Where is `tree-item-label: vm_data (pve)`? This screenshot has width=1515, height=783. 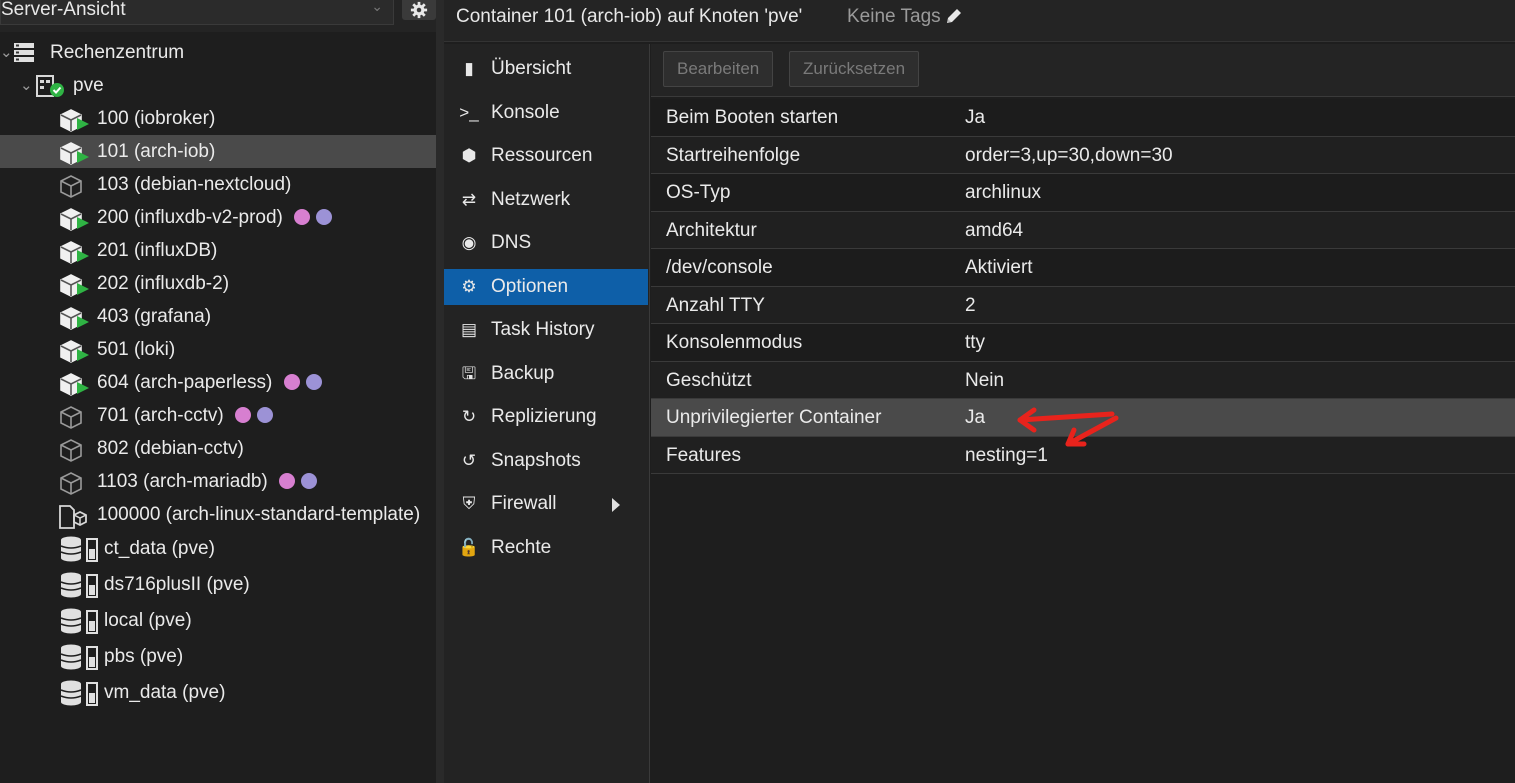
tree-item-label: vm_data (pve) is located at coordinates (165, 692).